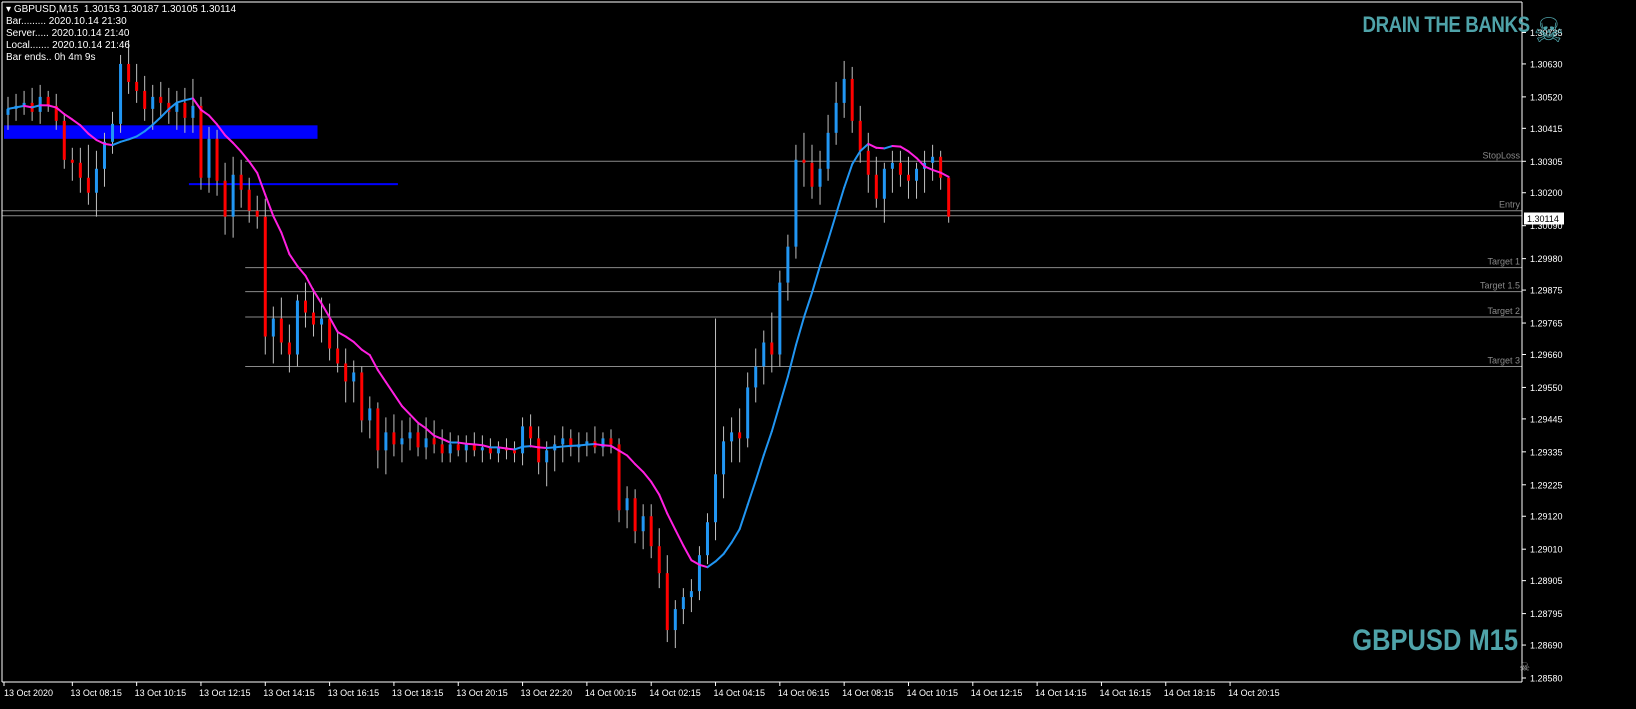  What do you see at coordinates (1510, 205) in the screenshot?
I see `level-label: Entry` at bounding box center [1510, 205].